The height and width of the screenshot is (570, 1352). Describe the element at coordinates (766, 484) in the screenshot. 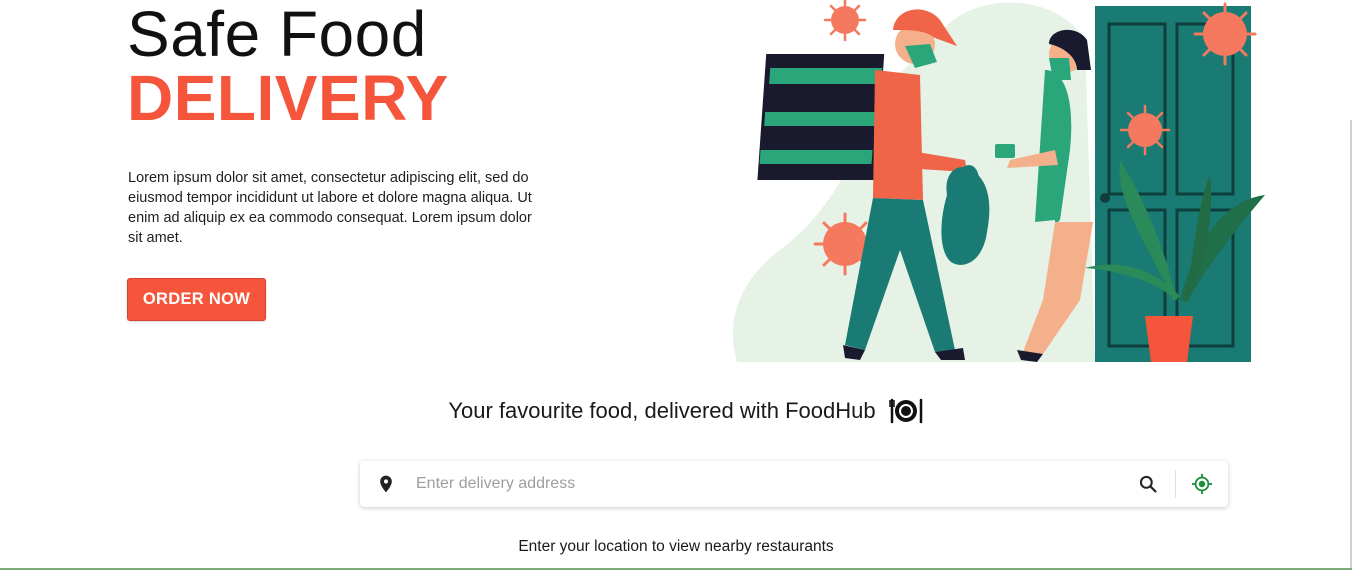

I see `delivery-address-input` at that location.